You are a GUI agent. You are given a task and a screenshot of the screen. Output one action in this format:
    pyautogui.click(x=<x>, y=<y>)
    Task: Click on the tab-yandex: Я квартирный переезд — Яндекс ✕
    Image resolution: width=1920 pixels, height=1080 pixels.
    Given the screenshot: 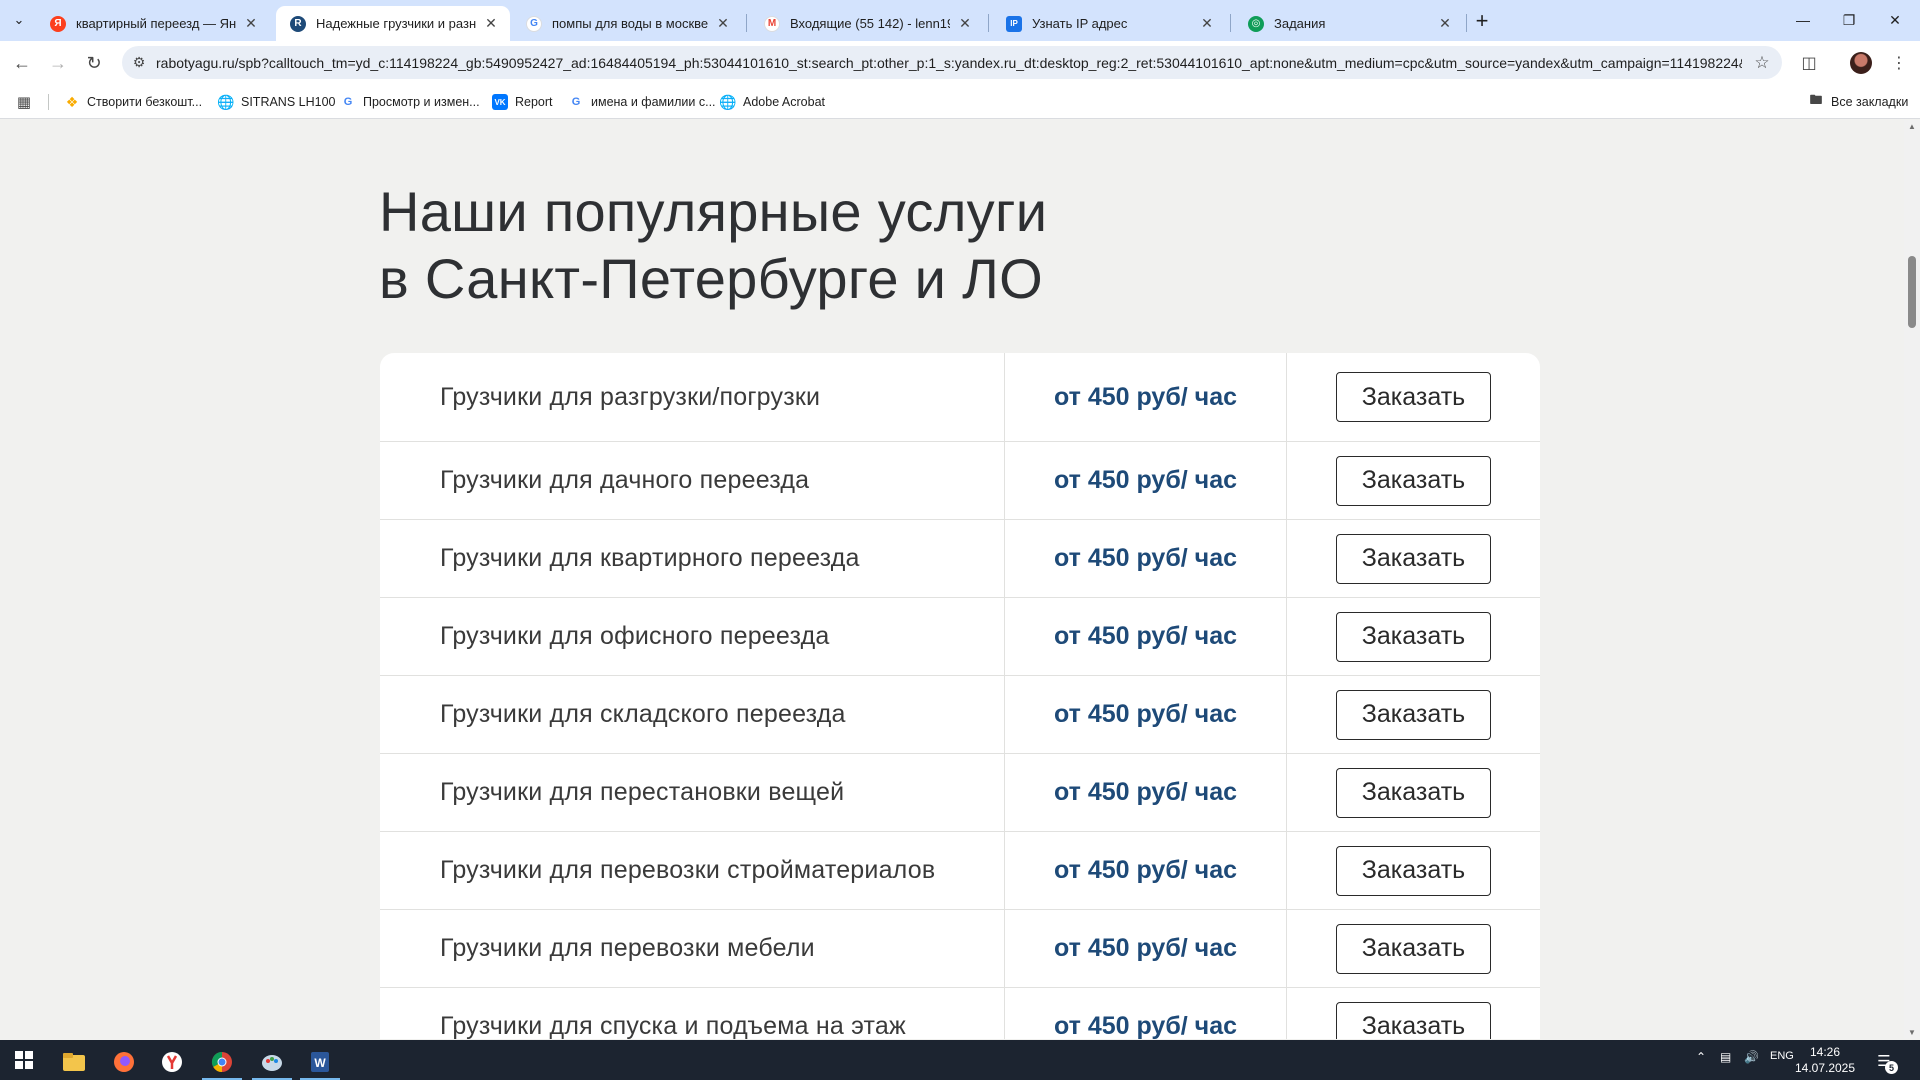 What is the action you would take?
    pyautogui.click(x=153, y=23)
    